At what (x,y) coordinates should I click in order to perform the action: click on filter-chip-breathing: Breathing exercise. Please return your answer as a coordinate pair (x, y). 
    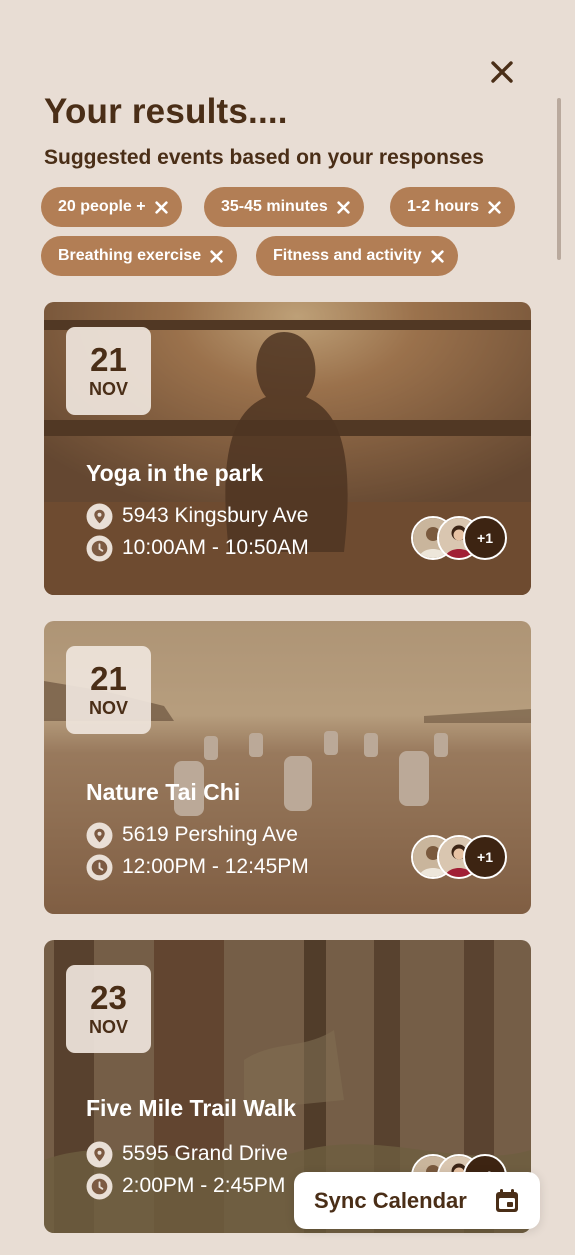
    Looking at the image, I should click on (139, 256).